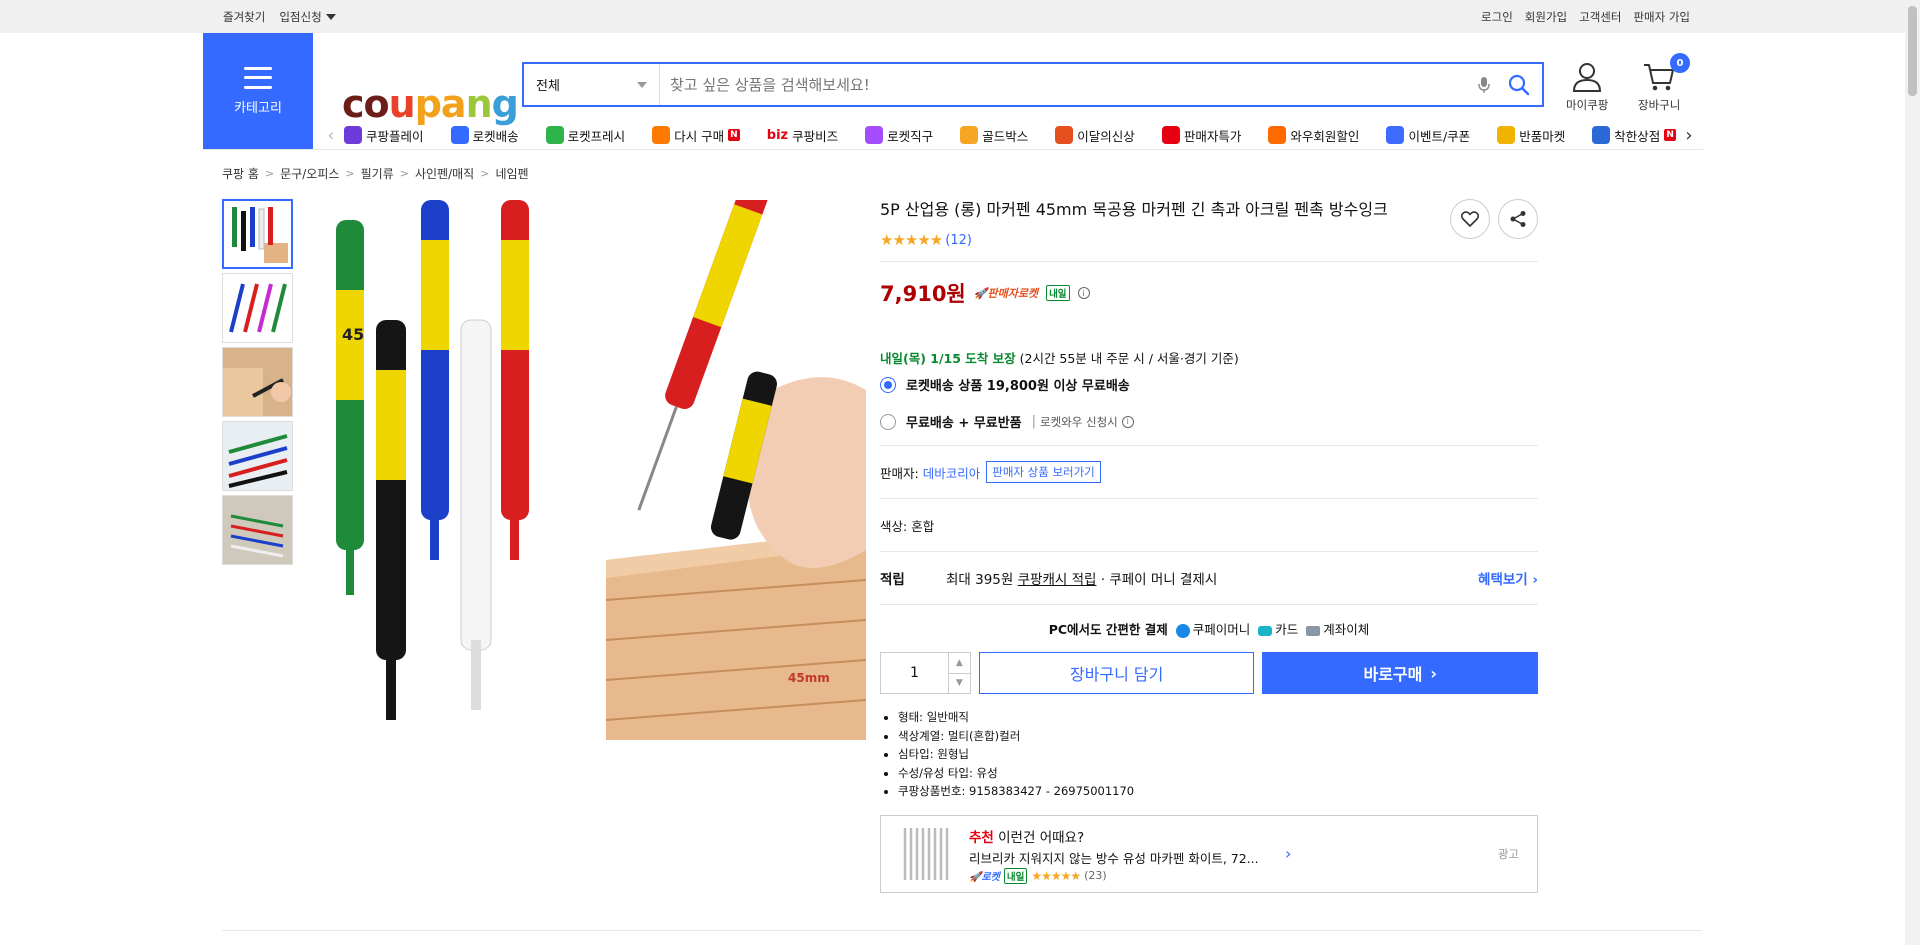 This screenshot has width=1920, height=945. What do you see at coordinates (1428, 135) in the screenshot?
I see `nav-item: 이벤트/쿠폰` at bounding box center [1428, 135].